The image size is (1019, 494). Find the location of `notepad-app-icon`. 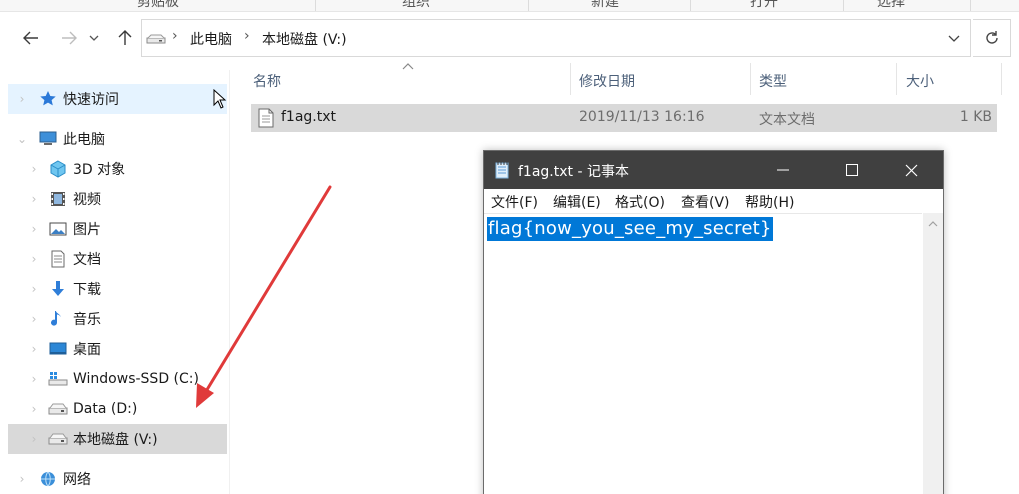

notepad-app-icon is located at coordinates (502, 172).